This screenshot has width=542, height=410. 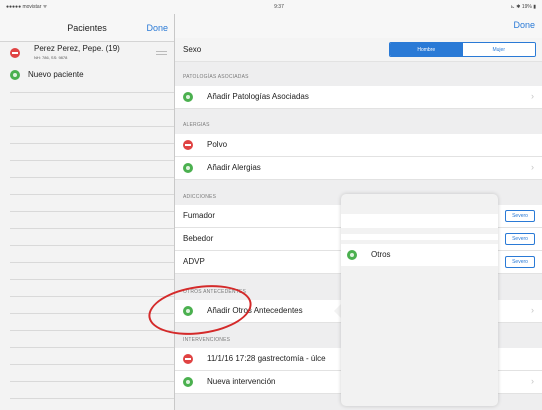 What do you see at coordinates (358, 50) in the screenshot?
I see `sexo-row: Sexo Hombre Mujer` at bounding box center [358, 50].